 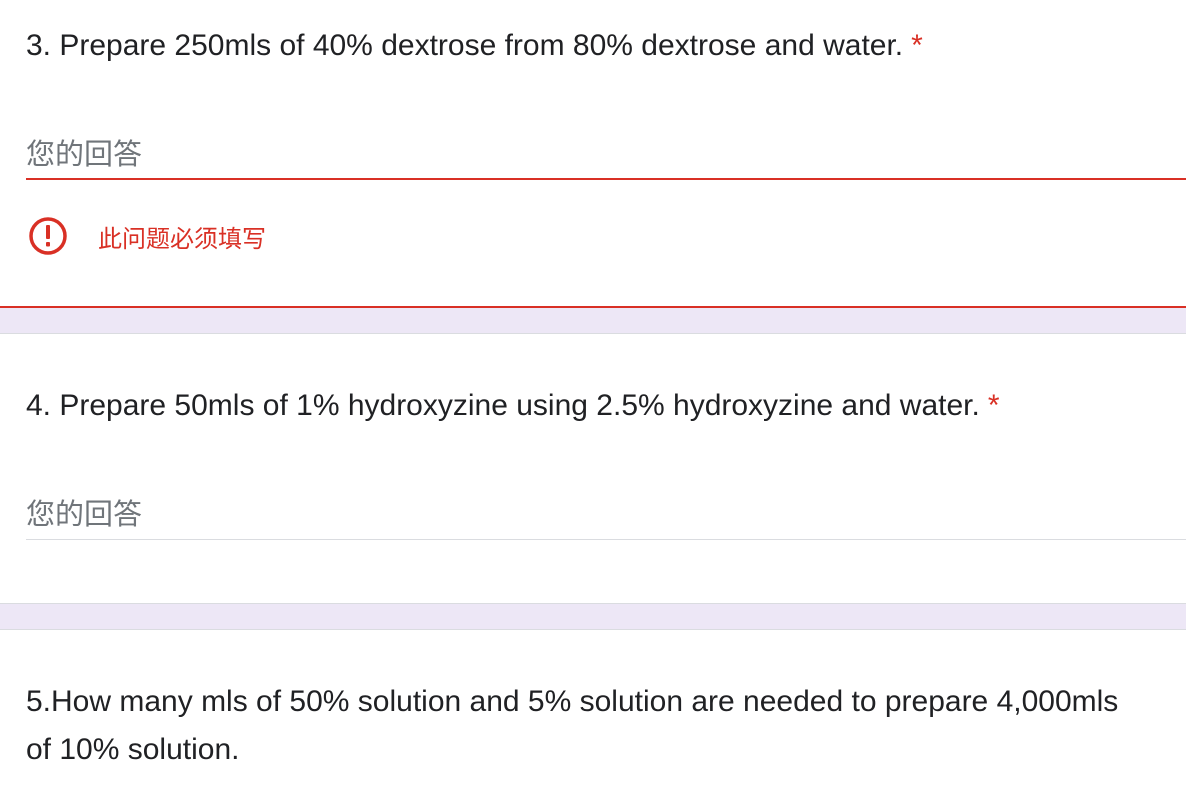 I want to click on validation-error: 此问题必须填写, so click(x=147, y=236).